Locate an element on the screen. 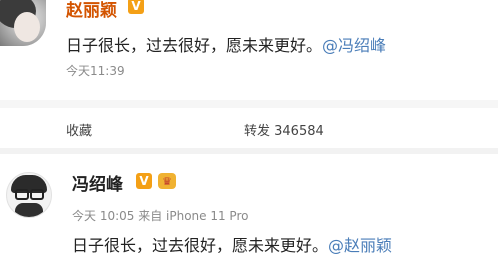 The height and width of the screenshot is (263, 498). post-text: 日子很长，过去很好，愿未来更好。@赵丽颖 is located at coordinates (232, 244).